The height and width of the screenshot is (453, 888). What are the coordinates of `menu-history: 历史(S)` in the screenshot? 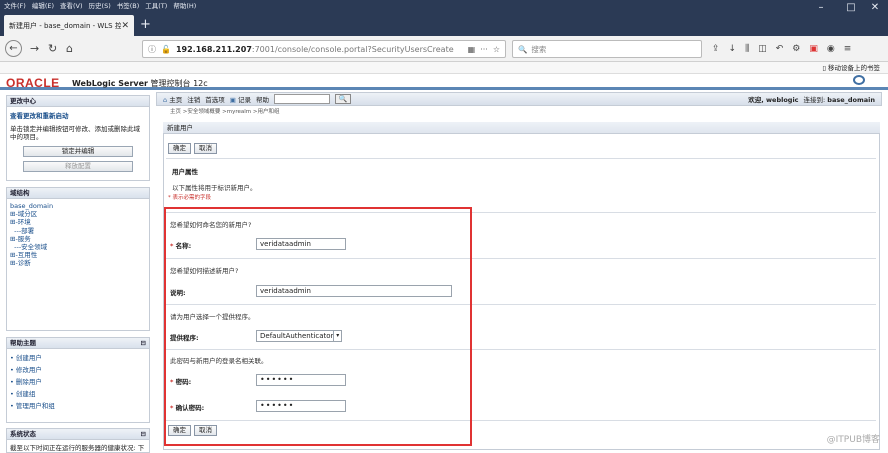 It's located at (100, 6).